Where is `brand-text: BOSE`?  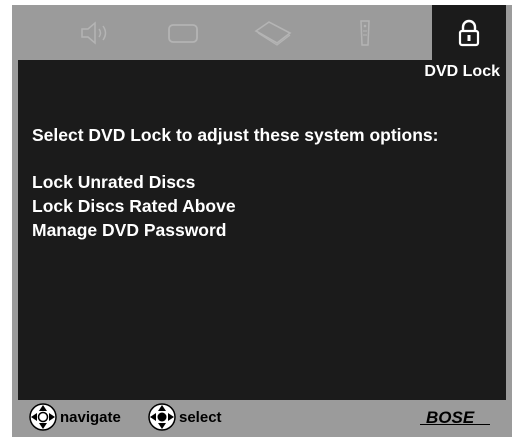
brand-text: BOSE is located at coordinates (450, 417).